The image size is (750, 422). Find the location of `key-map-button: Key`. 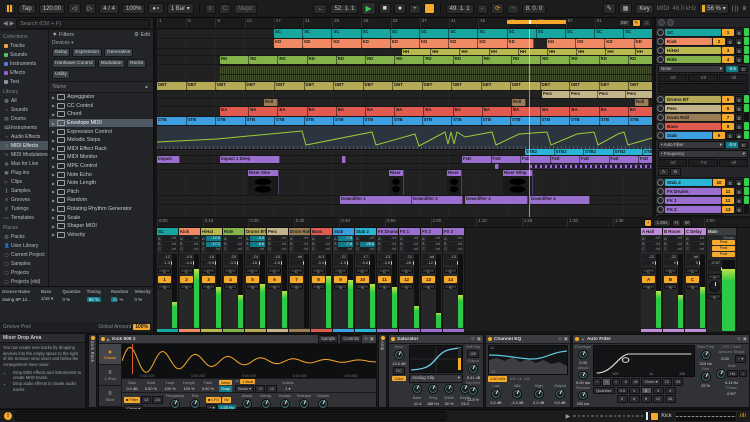

key-map-button: Key is located at coordinates (644, 8).